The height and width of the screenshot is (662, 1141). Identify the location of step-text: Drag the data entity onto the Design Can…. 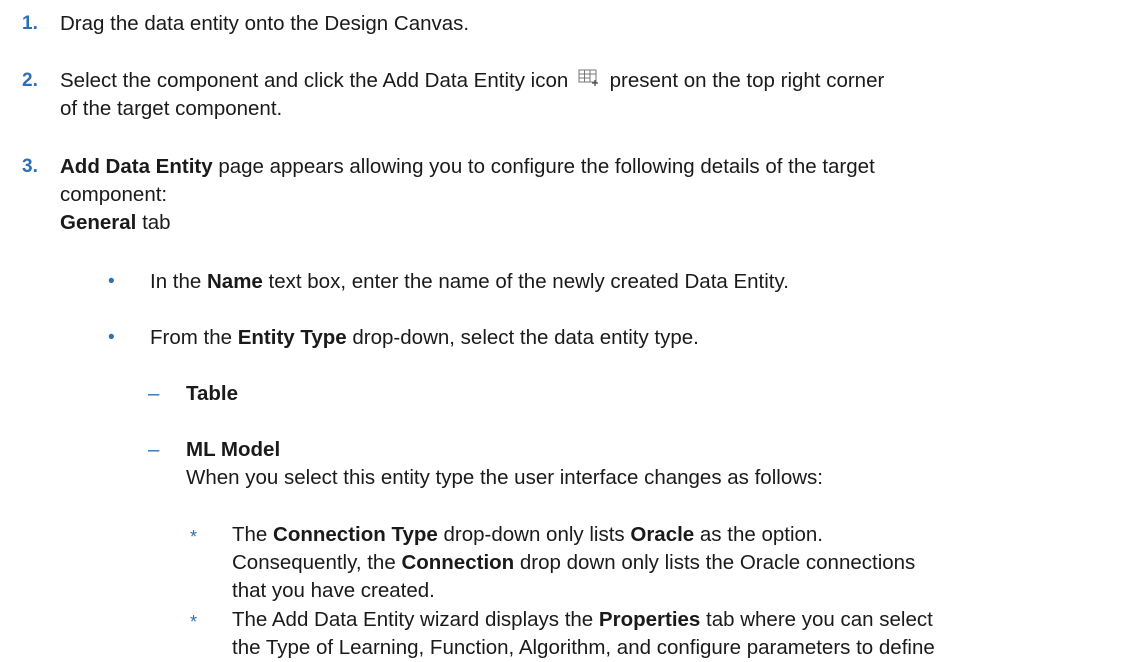
(265, 23).